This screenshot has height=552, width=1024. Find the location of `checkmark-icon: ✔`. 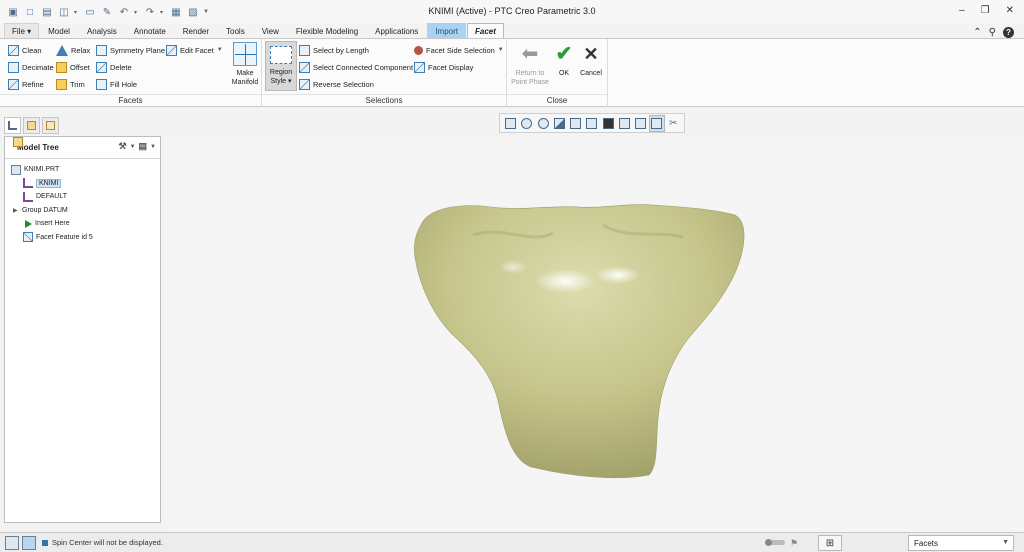

checkmark-icon: ✔ is located at coordinates (564, 53).